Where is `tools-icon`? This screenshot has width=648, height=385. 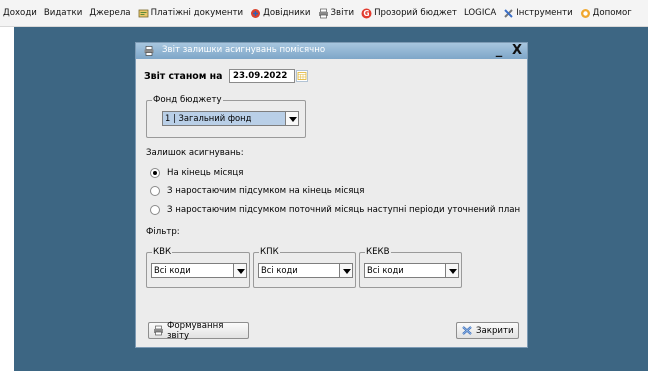 tools-icon is located at coordinates (508, 13).